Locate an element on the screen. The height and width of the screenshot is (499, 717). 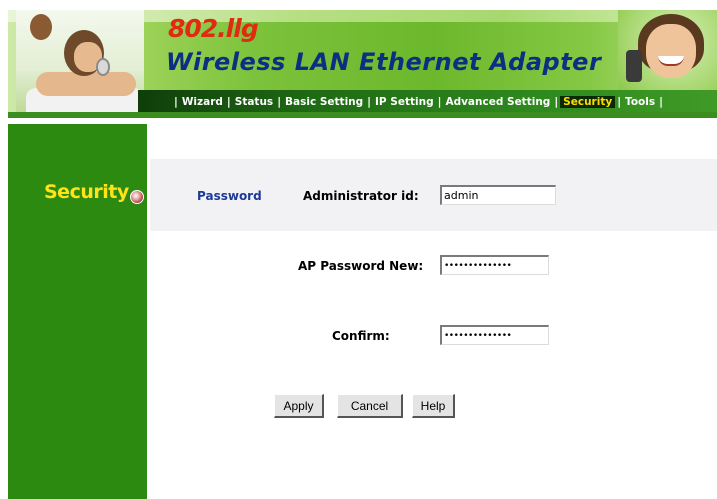
banner-photo-smiling is located at coordinates (667, 50).